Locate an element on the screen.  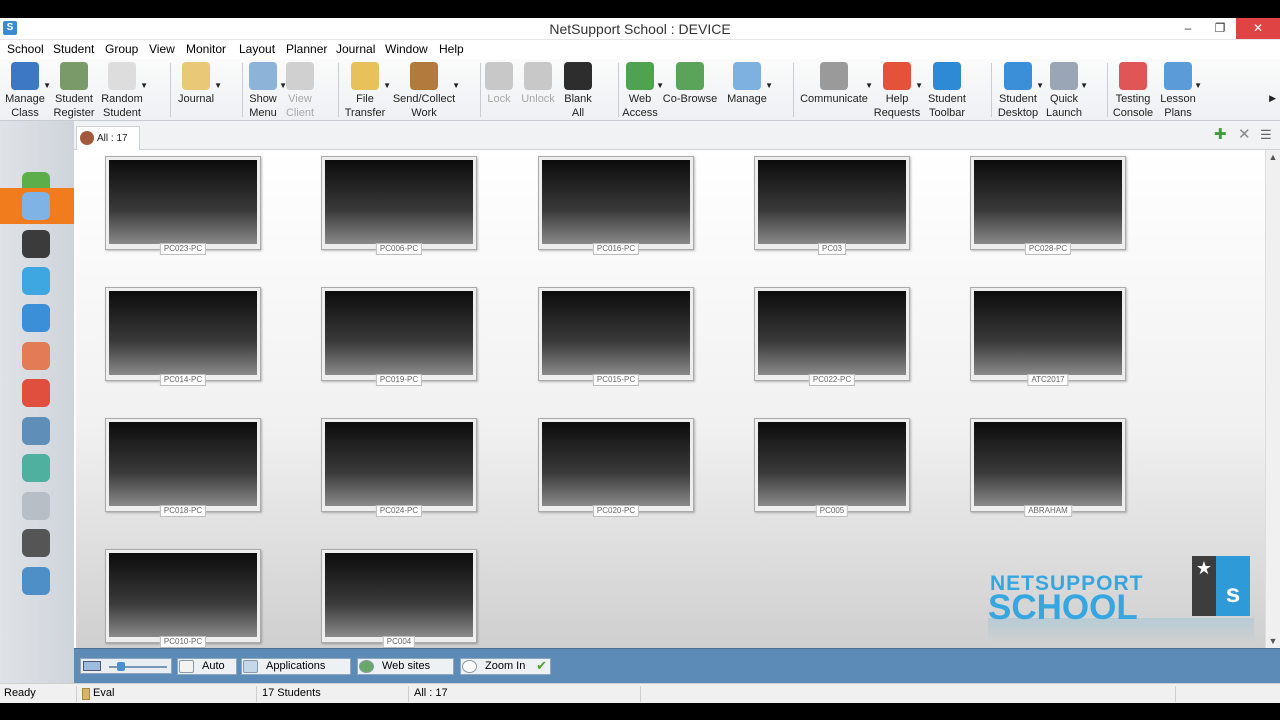
minimize-button: – is located at coordinates (1188, 28).